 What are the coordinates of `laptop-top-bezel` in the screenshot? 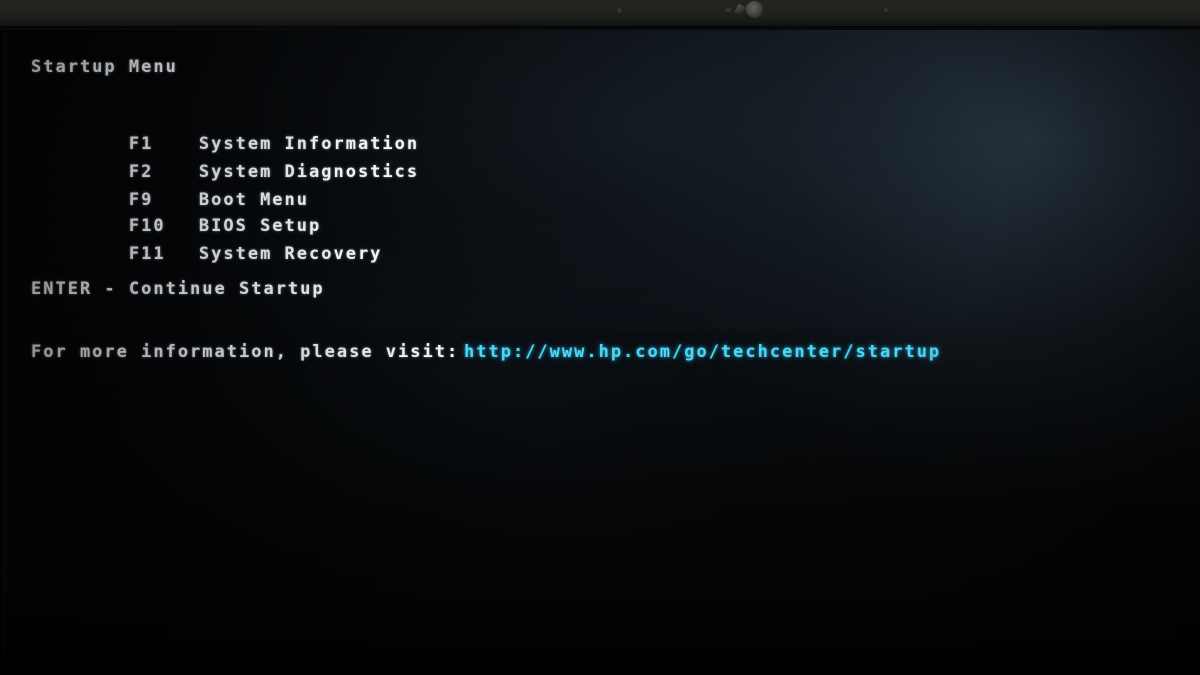 It's located at (600, 14).